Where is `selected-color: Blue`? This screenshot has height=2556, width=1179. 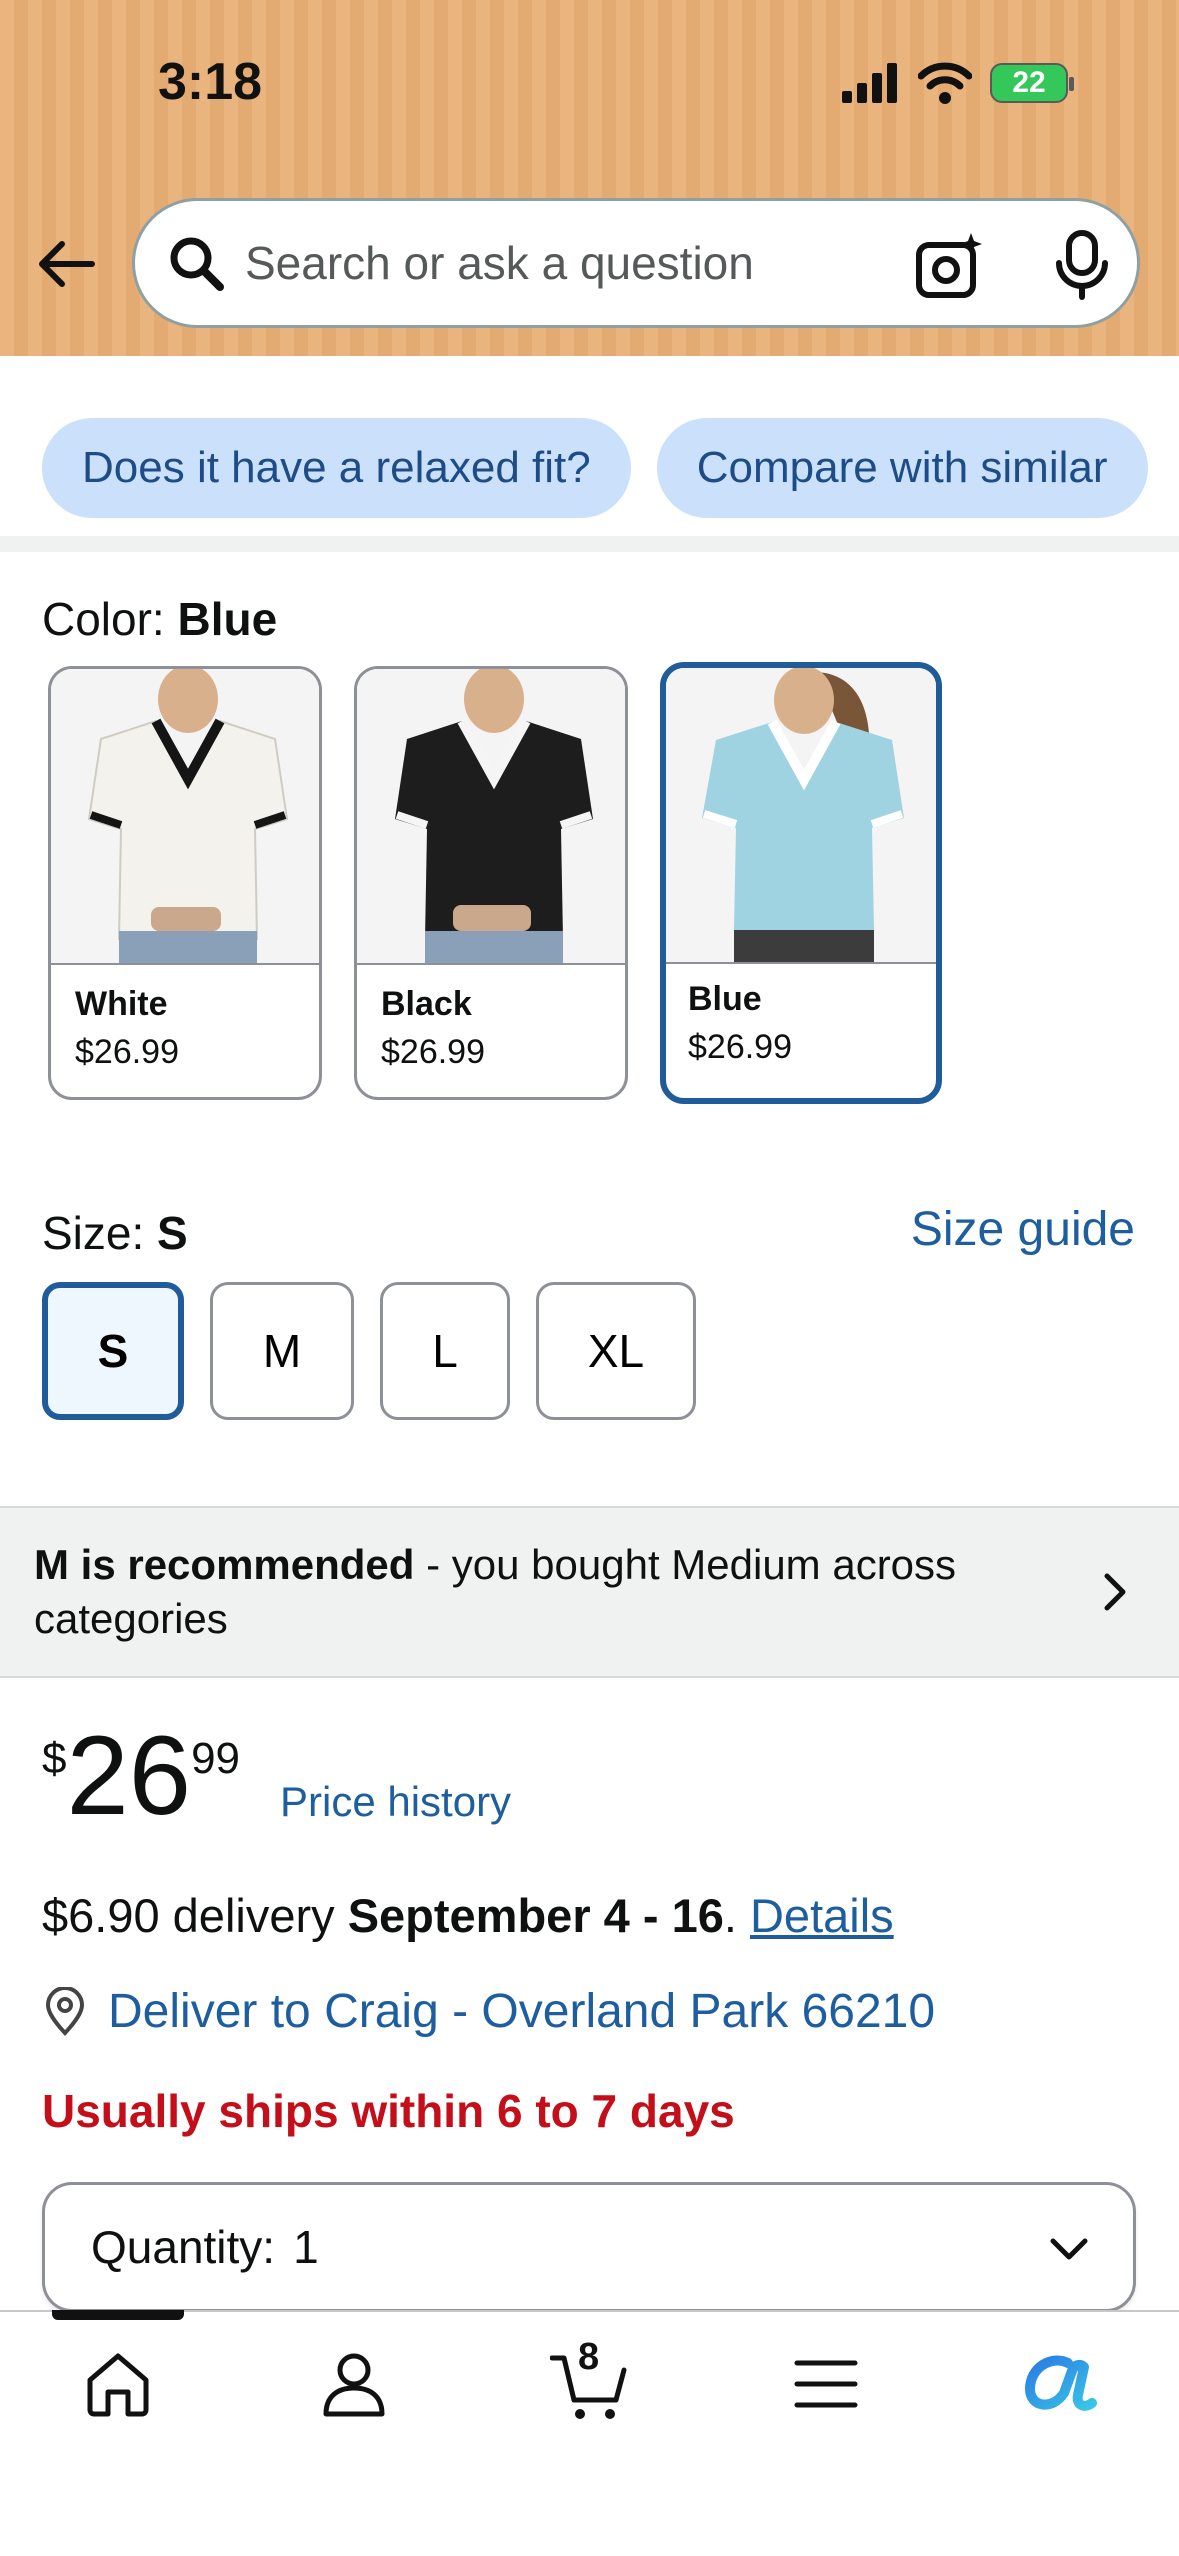 selected-color: Blue is located at coordinates (227, 619).